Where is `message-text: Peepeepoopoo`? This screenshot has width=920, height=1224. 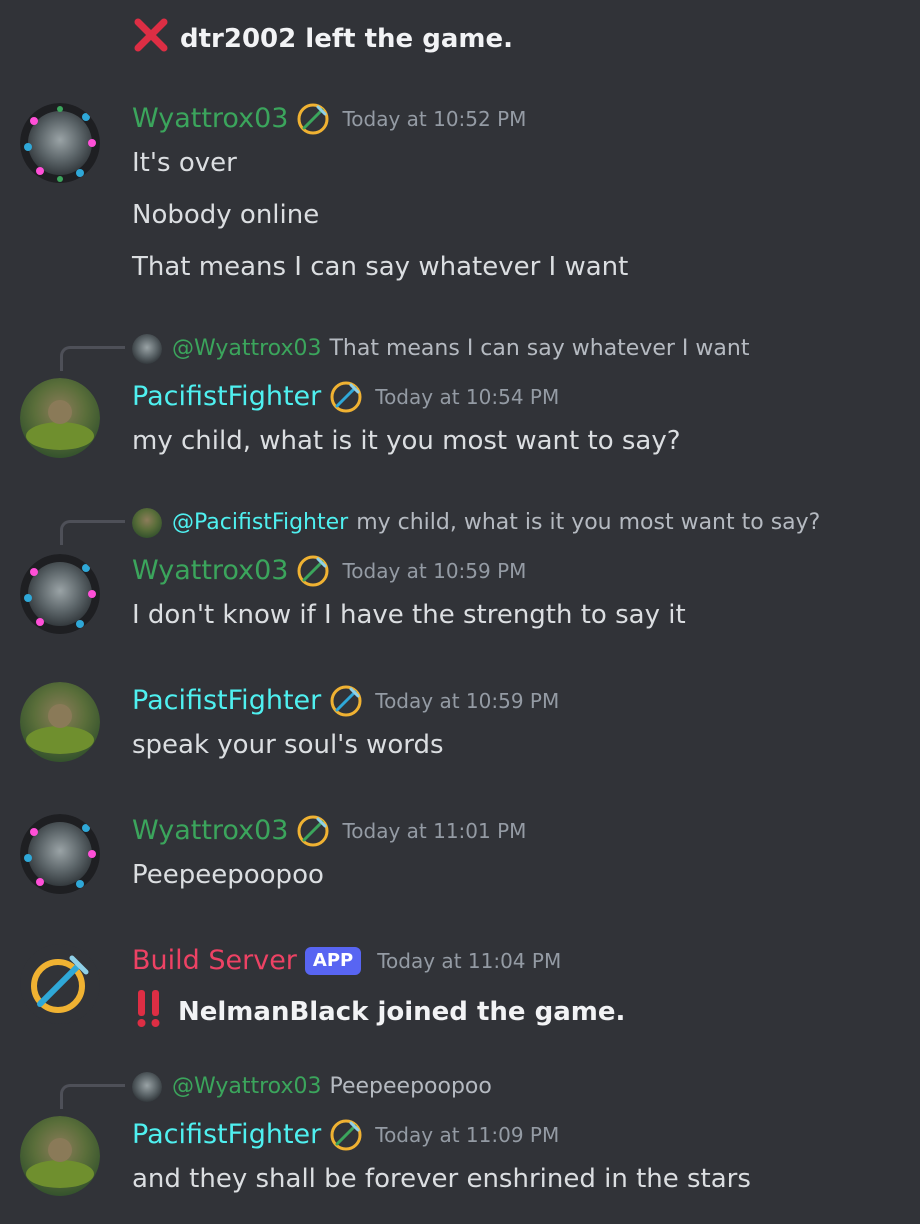 message-text: Peepeepoopoo is located at coordinates (228, 875).